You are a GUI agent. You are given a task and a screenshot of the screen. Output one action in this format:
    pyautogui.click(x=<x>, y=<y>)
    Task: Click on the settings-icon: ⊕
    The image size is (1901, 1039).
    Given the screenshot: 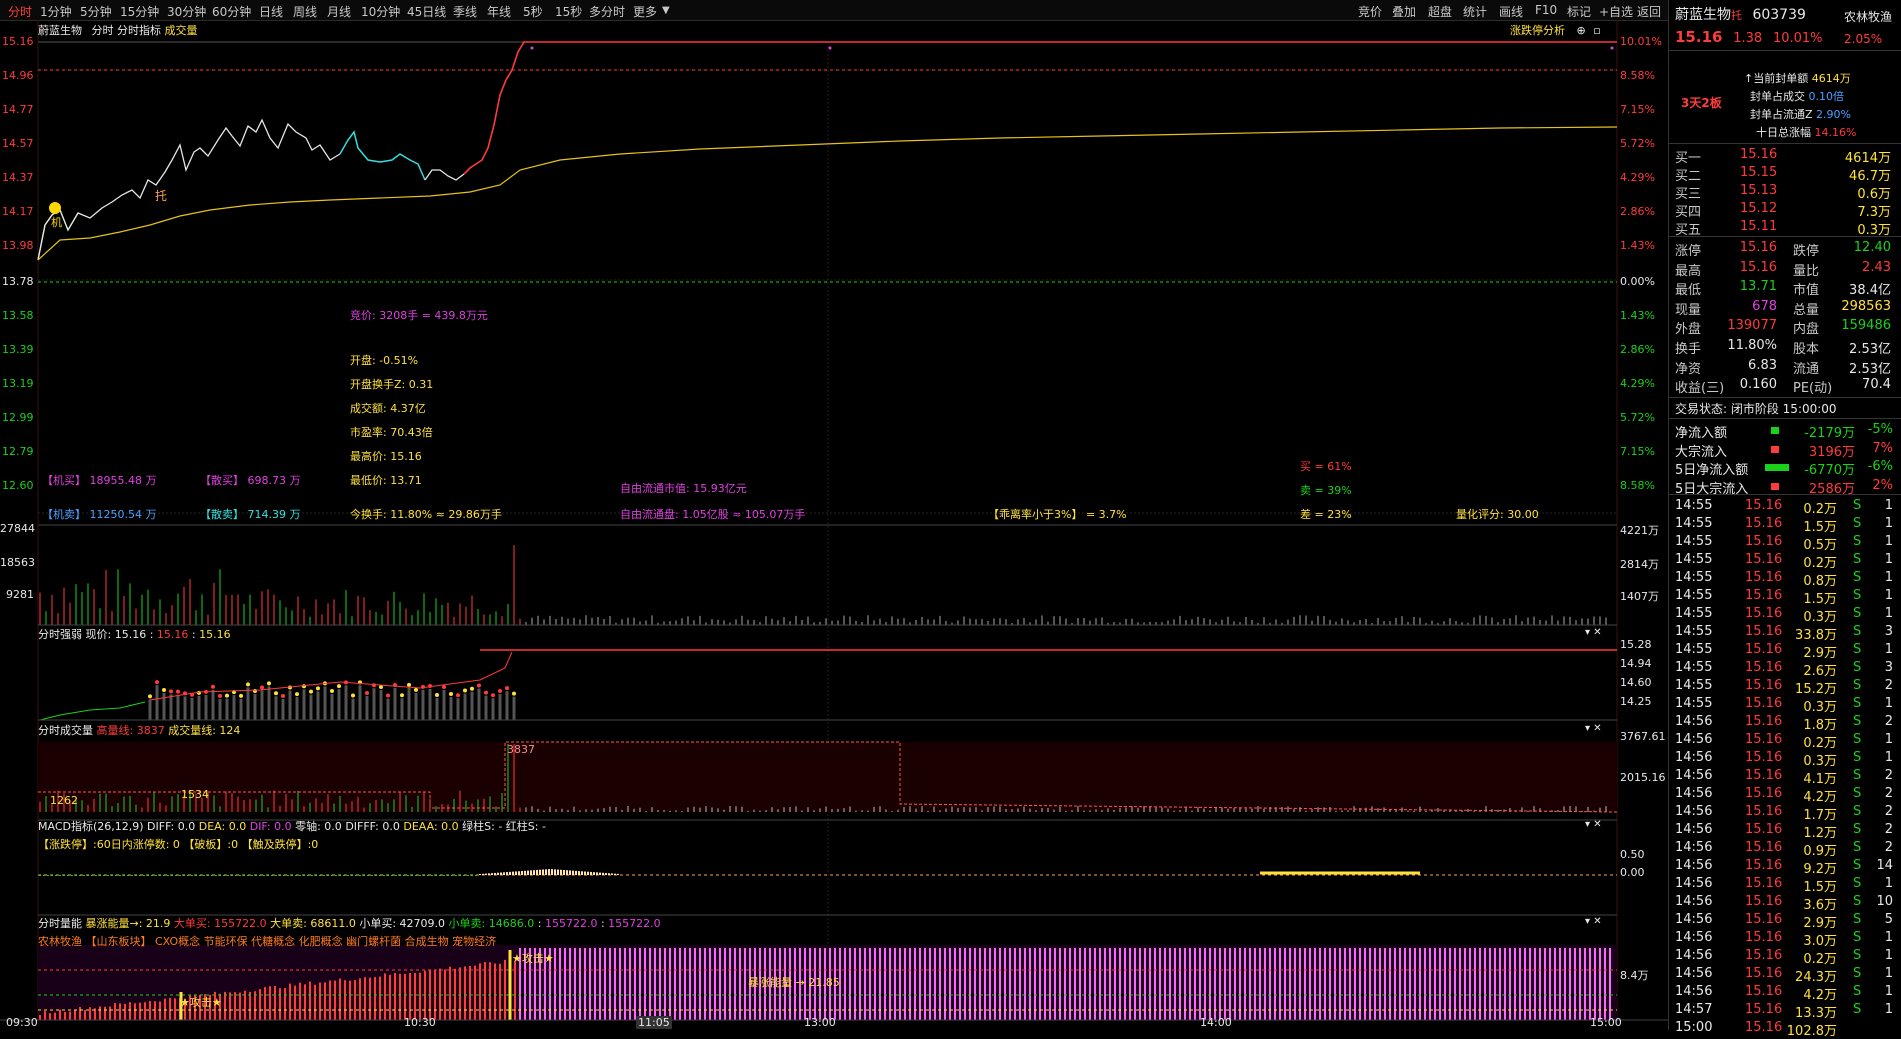 What is the action you would take?
    pyautogui.click(x=1581, y=30)
    